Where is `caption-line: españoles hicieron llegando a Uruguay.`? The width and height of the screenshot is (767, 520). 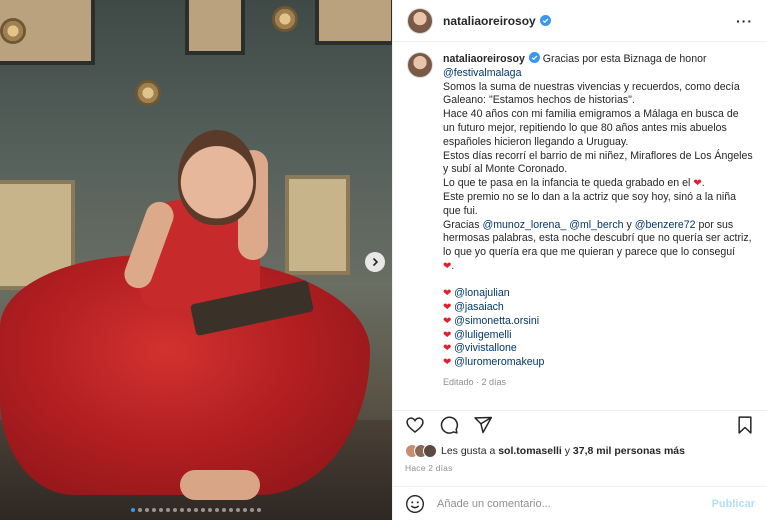 caption-line: españoles hicieron llegando a Uruguay. is located at coordinates (598, 143).